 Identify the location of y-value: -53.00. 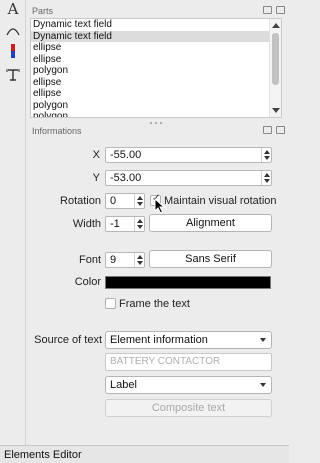
(126, 178).